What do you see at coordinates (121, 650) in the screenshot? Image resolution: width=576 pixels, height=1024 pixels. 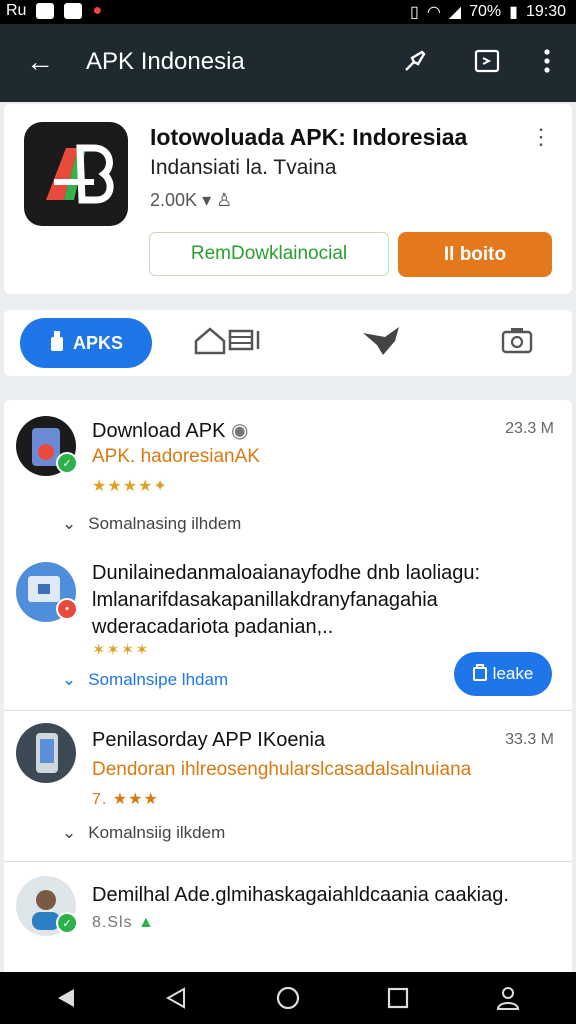 I see `rating-stars: ✶✶✶✶` at bounding box center [121, 650].